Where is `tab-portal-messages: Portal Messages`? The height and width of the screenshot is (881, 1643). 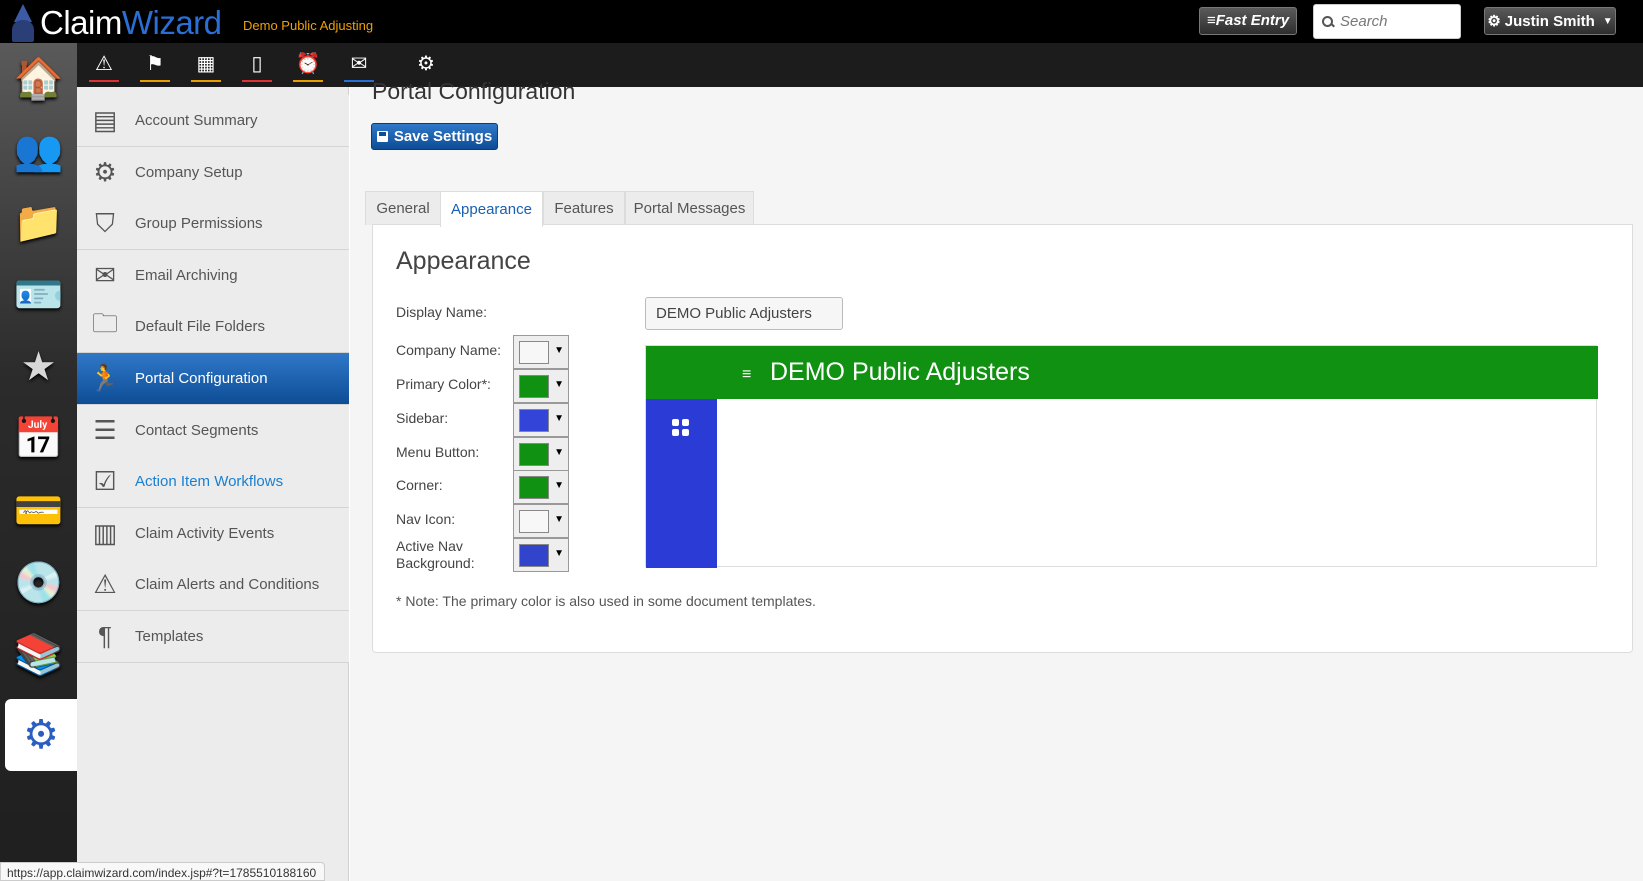
tab-portal-messages: Portal Messages is located at coordinates (689, 208).